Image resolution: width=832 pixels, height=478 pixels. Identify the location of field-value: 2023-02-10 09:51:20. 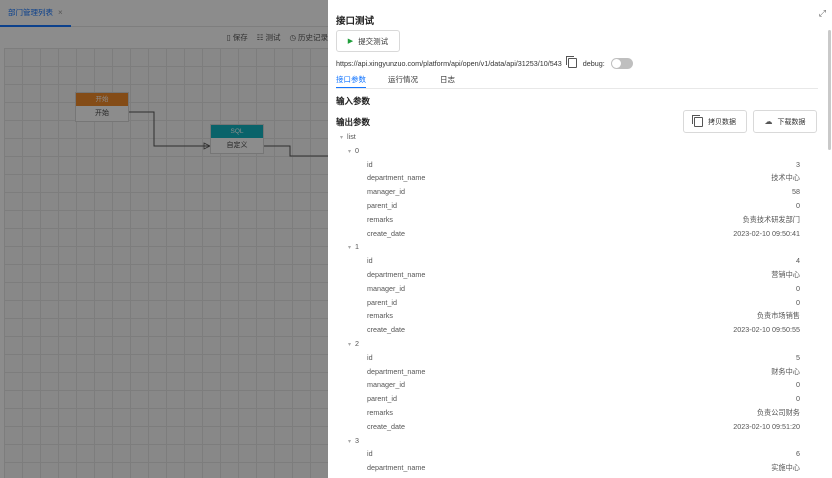
(766, 426).